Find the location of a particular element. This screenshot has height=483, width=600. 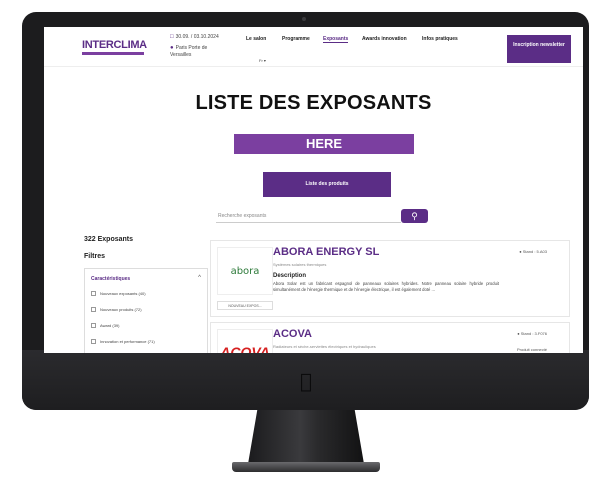

exhibitor-stand: ● Stand : 3.F076 is located at coordinates (532, 333).